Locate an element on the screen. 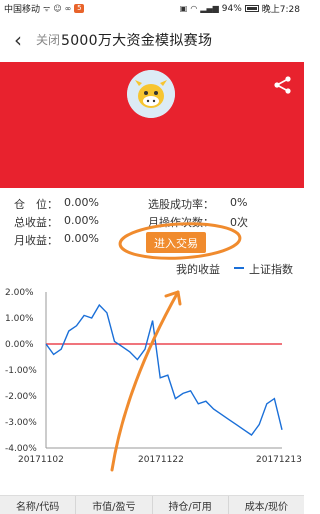 Image resolution: width=320 pixels, height=514 pixels. x-tick-label: 20171213 is located at coordinates (279, 459).